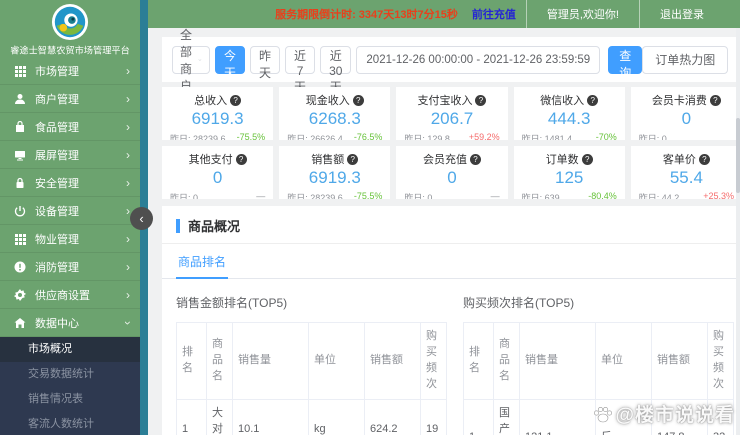 The width and height of the screenshot is (740, 435). Describe the element at coordinates (70, 349) in the screenshot. I see `submenu-item-market-overview: 市场概况` at that location.